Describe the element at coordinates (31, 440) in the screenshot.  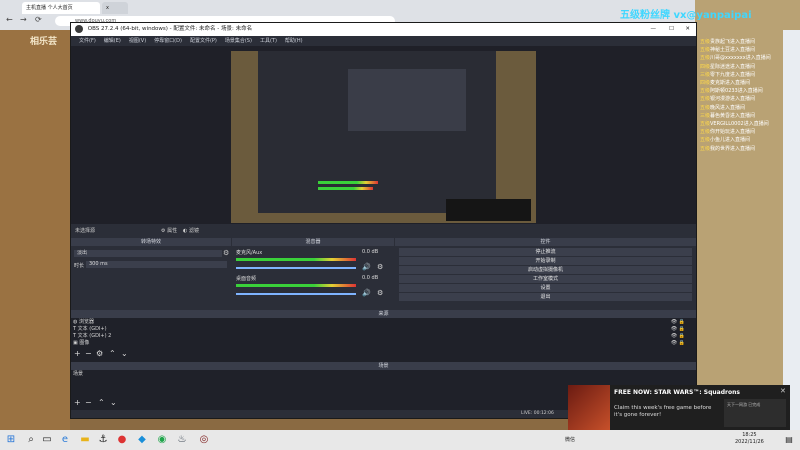
I see `search-icon: ⌕` at that location.